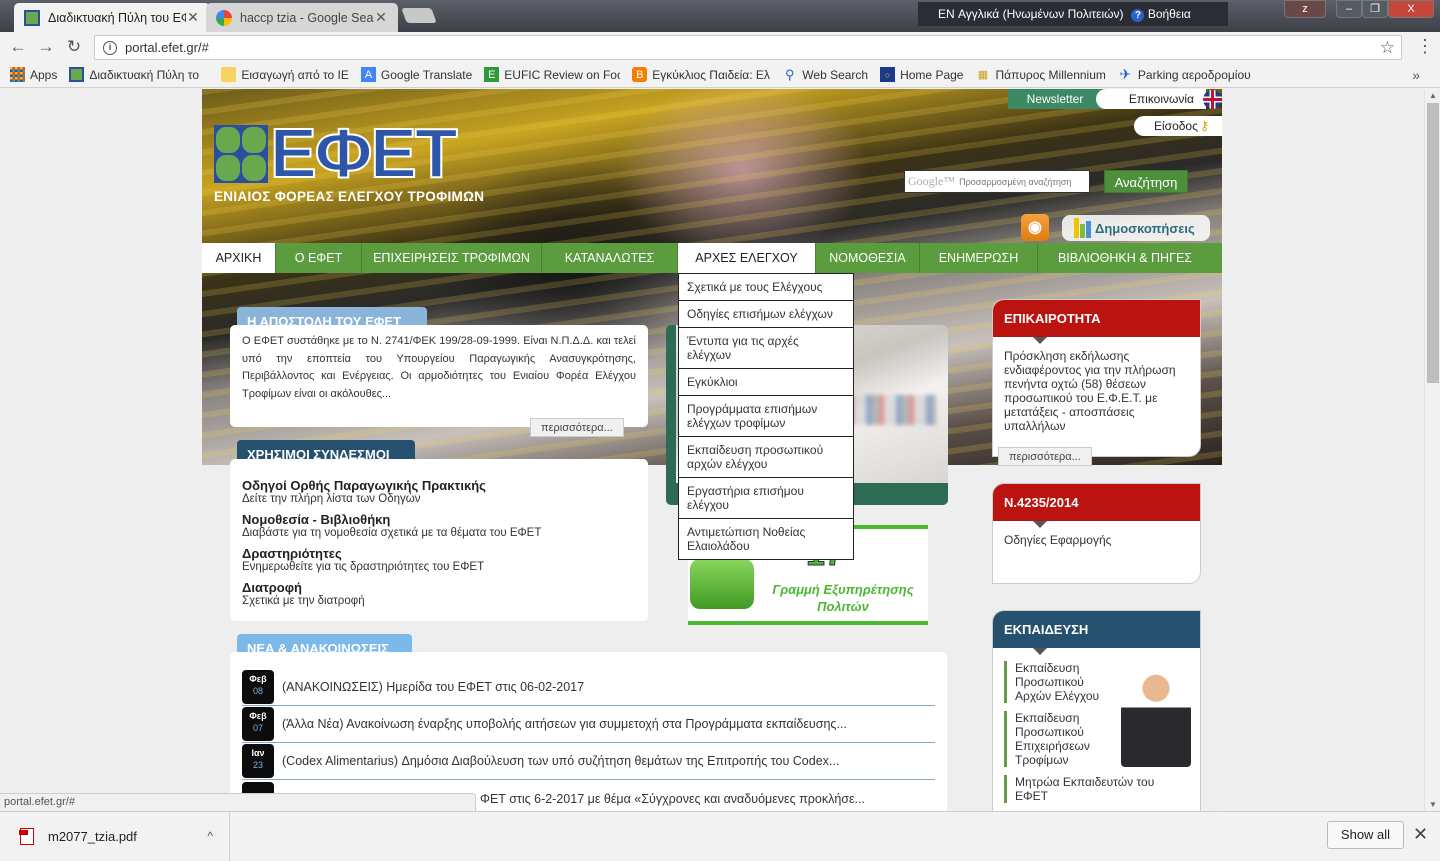 The height and width of the screenshot is (861, 1440). Describe the element at coordinates (258, 753) in the screenshot. I see `date-month: Ιαν` at that location.